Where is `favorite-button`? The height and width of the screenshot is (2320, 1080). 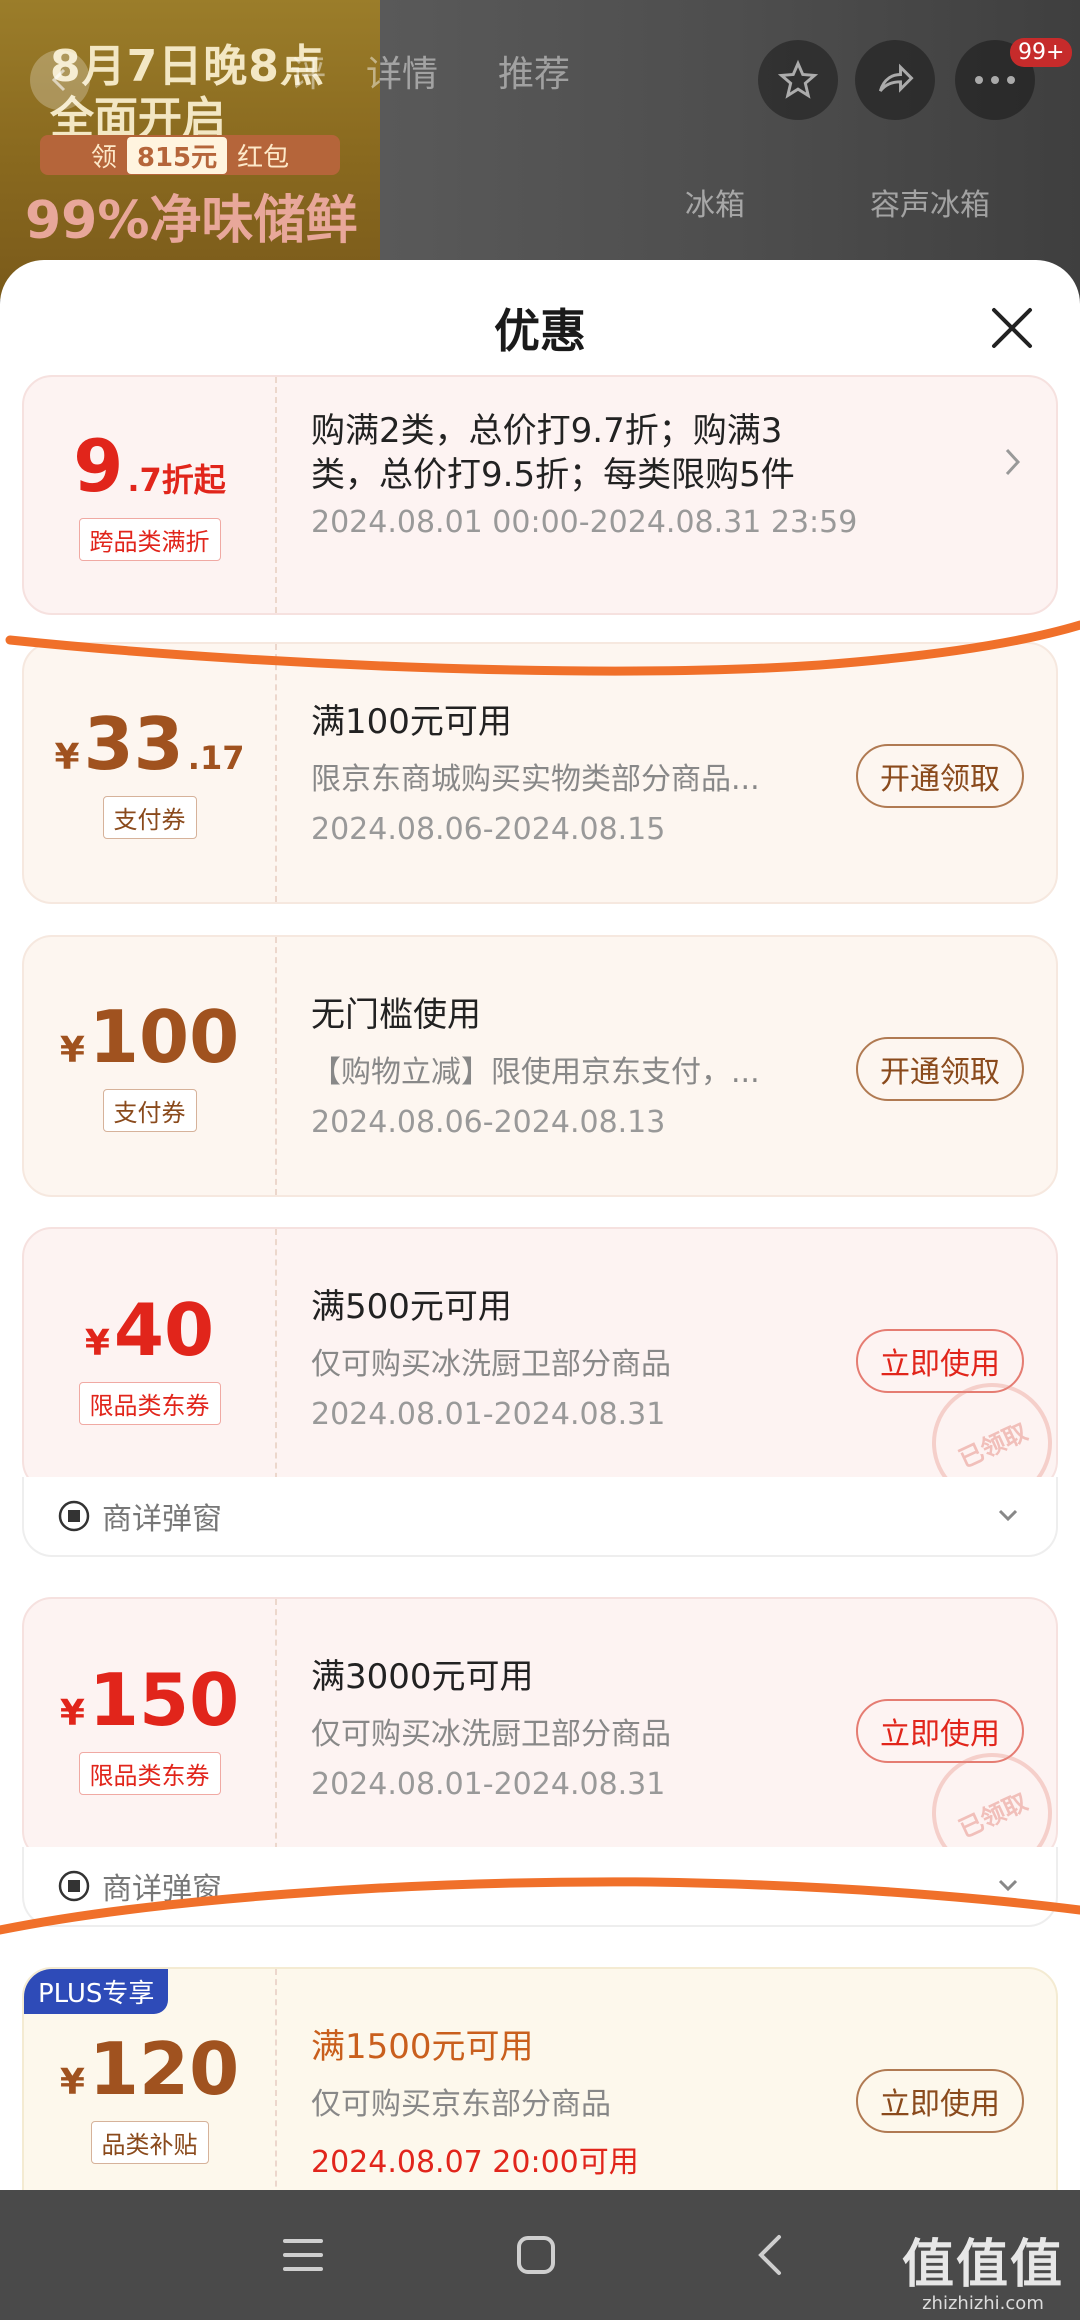
favorite-button is located at coordinates (798, 80).